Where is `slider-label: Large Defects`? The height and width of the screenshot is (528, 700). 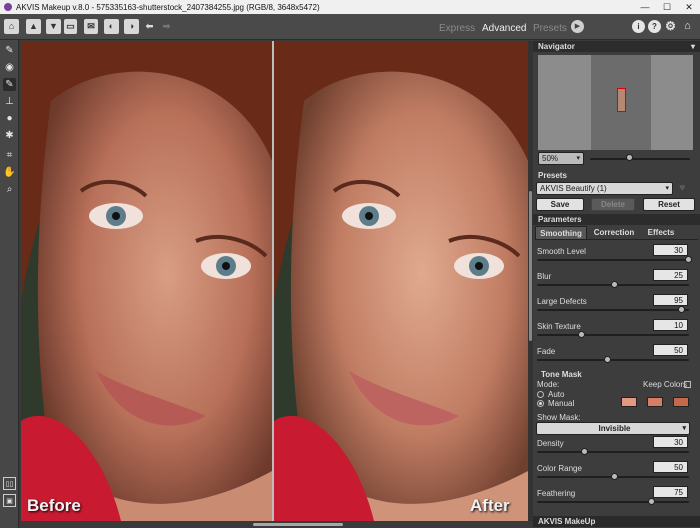
slider-label: Large Defects is located at coordinates (562, 301).